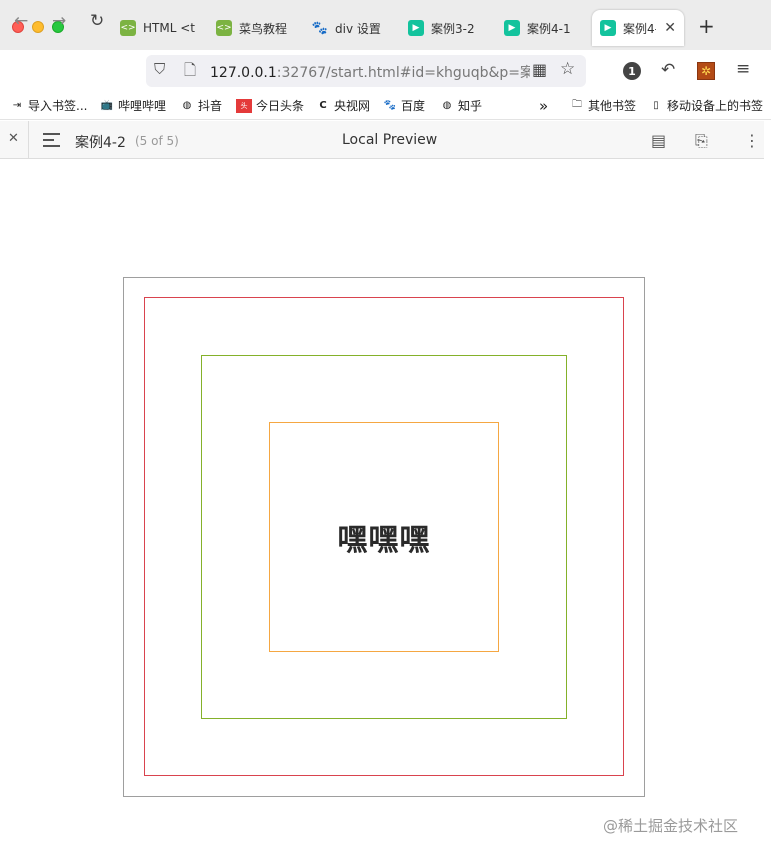  I want to click on bookmark-other: 🗀 其他书签, so click(603, 105).